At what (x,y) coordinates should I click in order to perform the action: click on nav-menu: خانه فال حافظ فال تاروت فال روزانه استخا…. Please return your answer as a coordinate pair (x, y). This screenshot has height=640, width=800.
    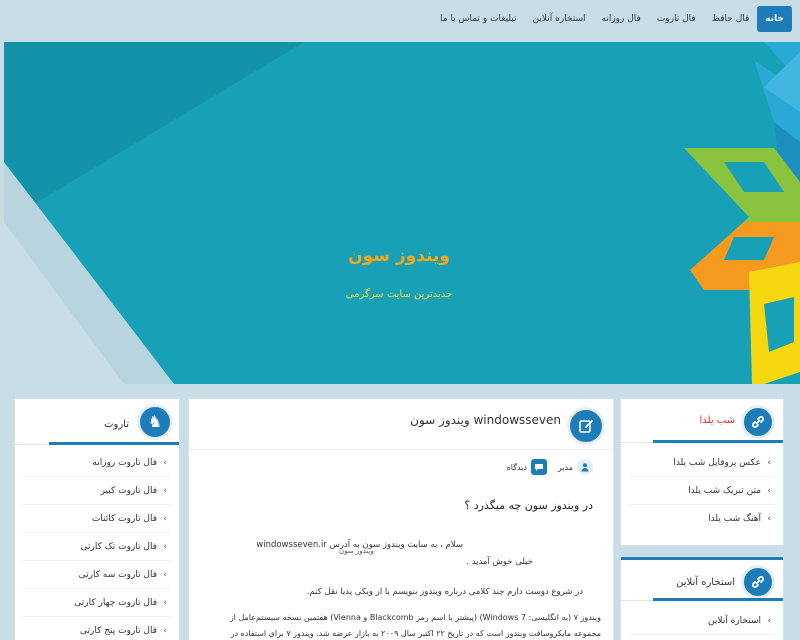
    Looking at the image, I should click on (612, 19).